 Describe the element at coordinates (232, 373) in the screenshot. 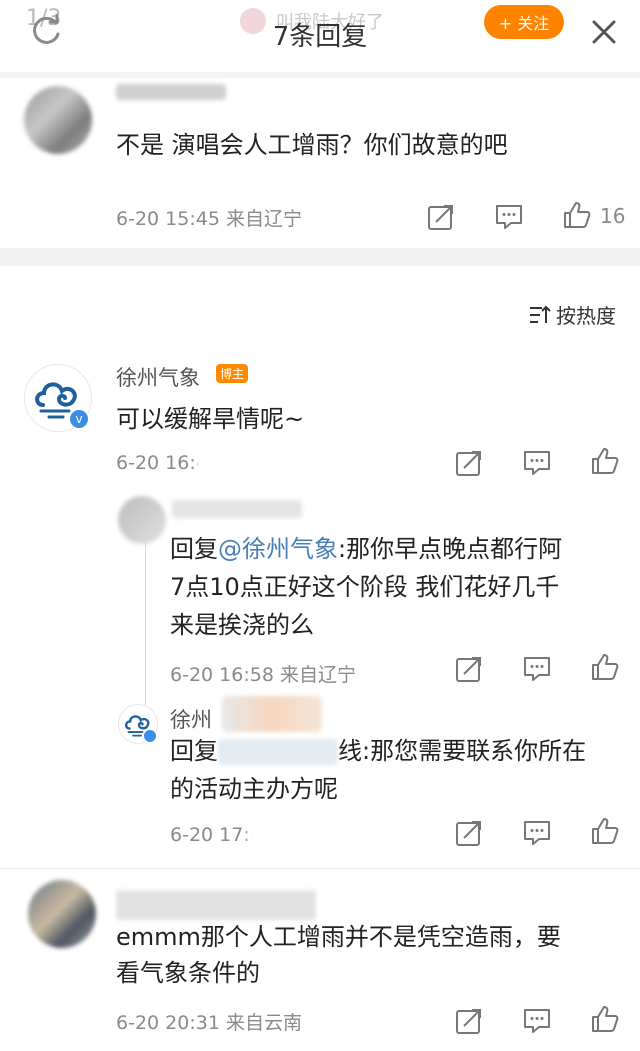

I see `author-badge: 博主` at that location.